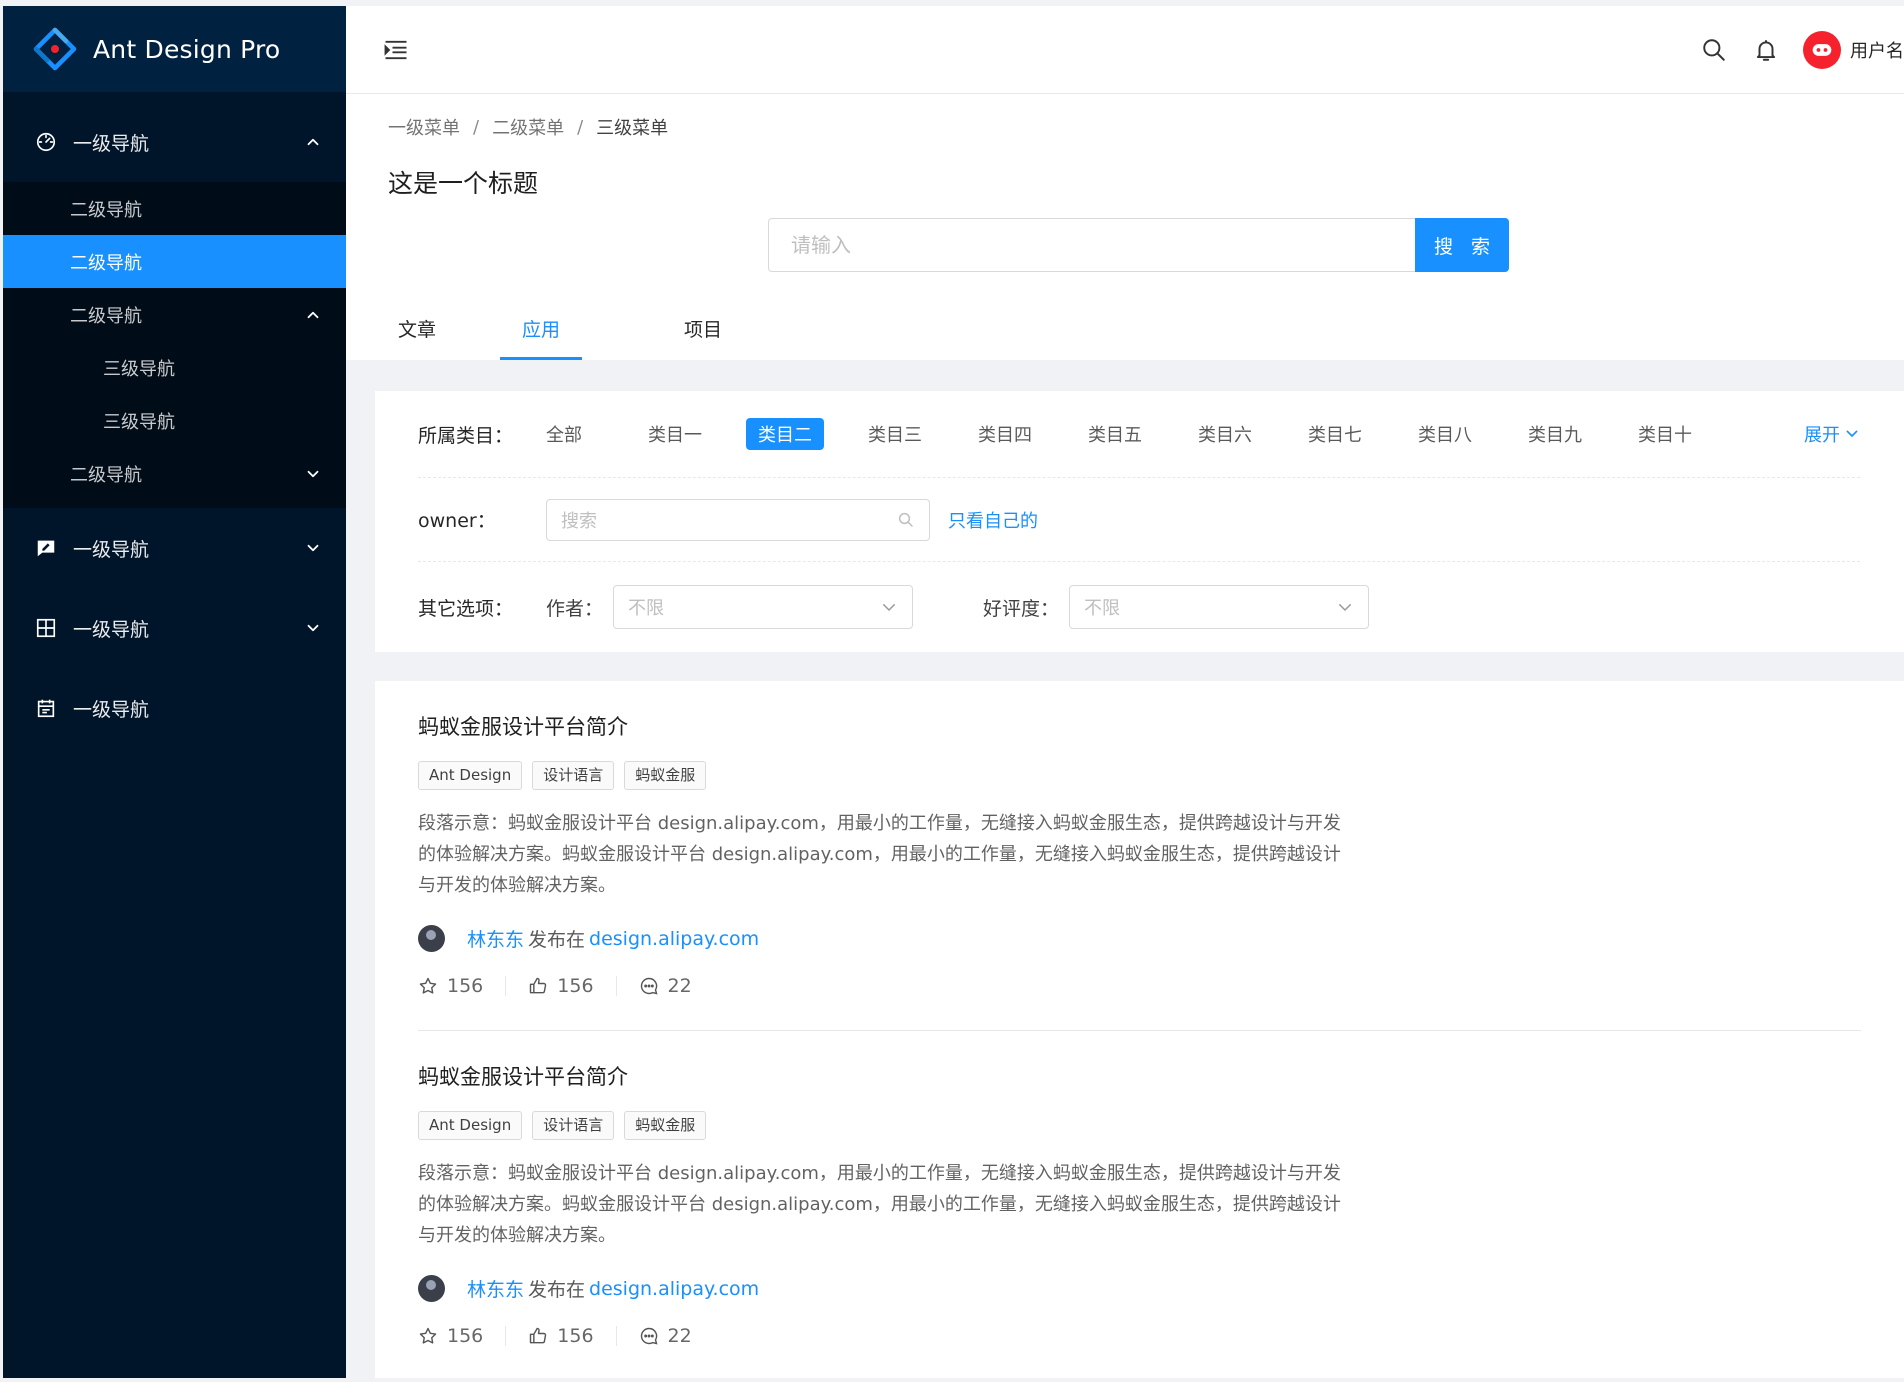 The image size is (1904, 1382). What do you see at coordinates (174, 314) in the screenshot?
I see `submenu-item-3: 二级导航` at bounding box center [174, 314].